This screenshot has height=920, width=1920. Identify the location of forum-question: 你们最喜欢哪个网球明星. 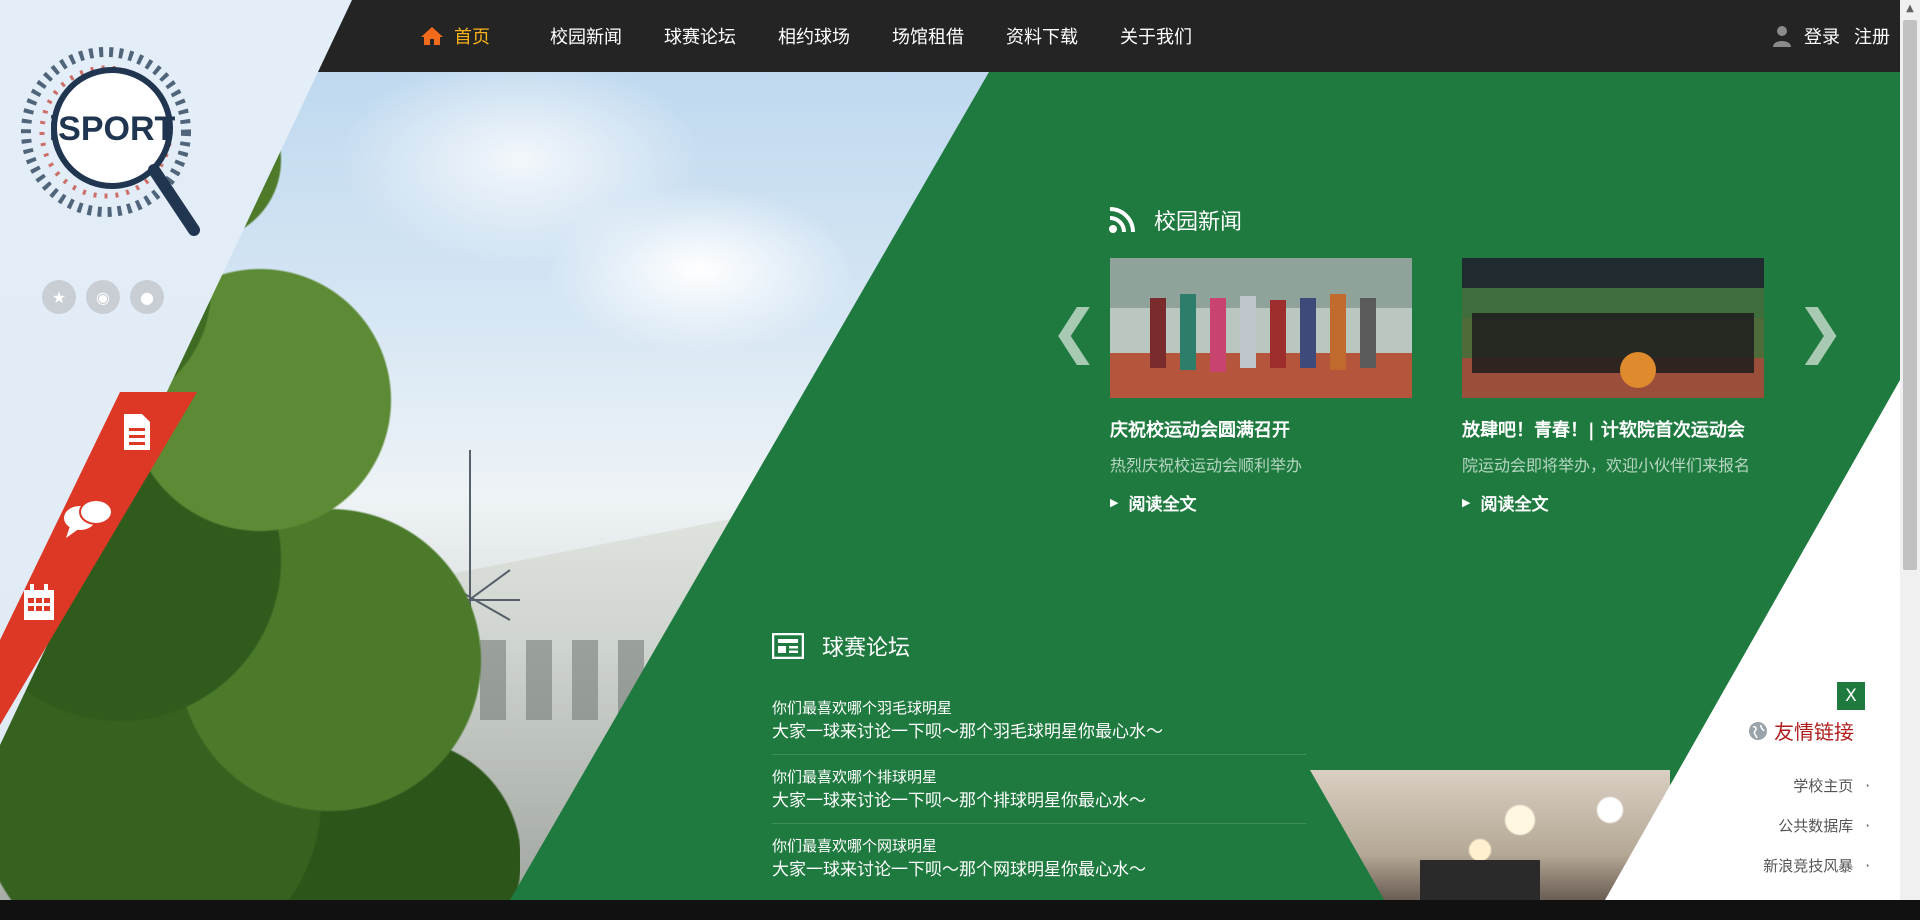
(855, 846).